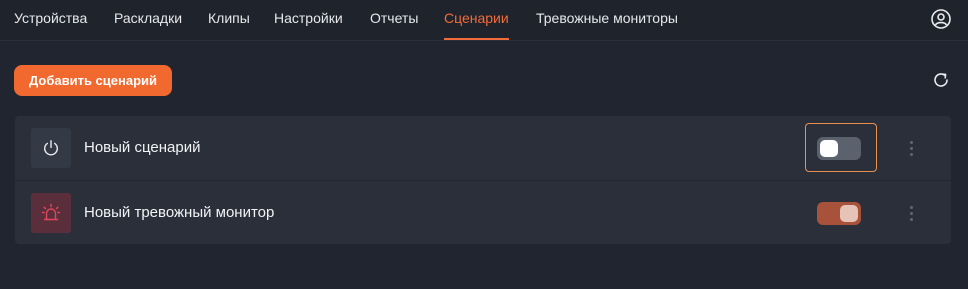 The image size is (968, 289). Describe the element at coordinates (229, 20) in the screenshot. I see `tab-clips: Клипы` at that location.